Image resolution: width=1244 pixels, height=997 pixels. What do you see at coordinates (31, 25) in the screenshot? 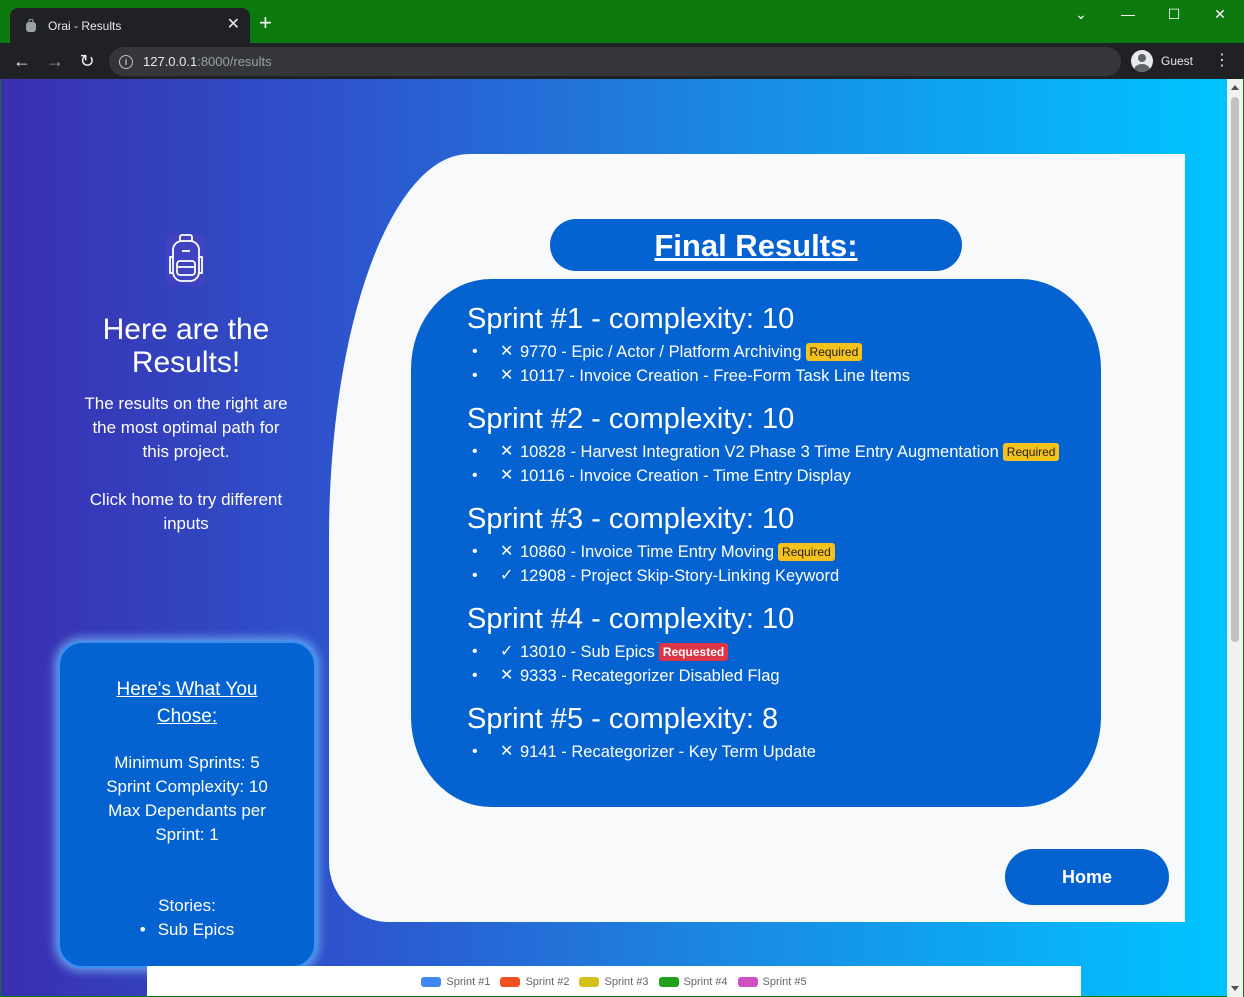
I see `backpack-favicon-icon` at bounding box center [31, 25].